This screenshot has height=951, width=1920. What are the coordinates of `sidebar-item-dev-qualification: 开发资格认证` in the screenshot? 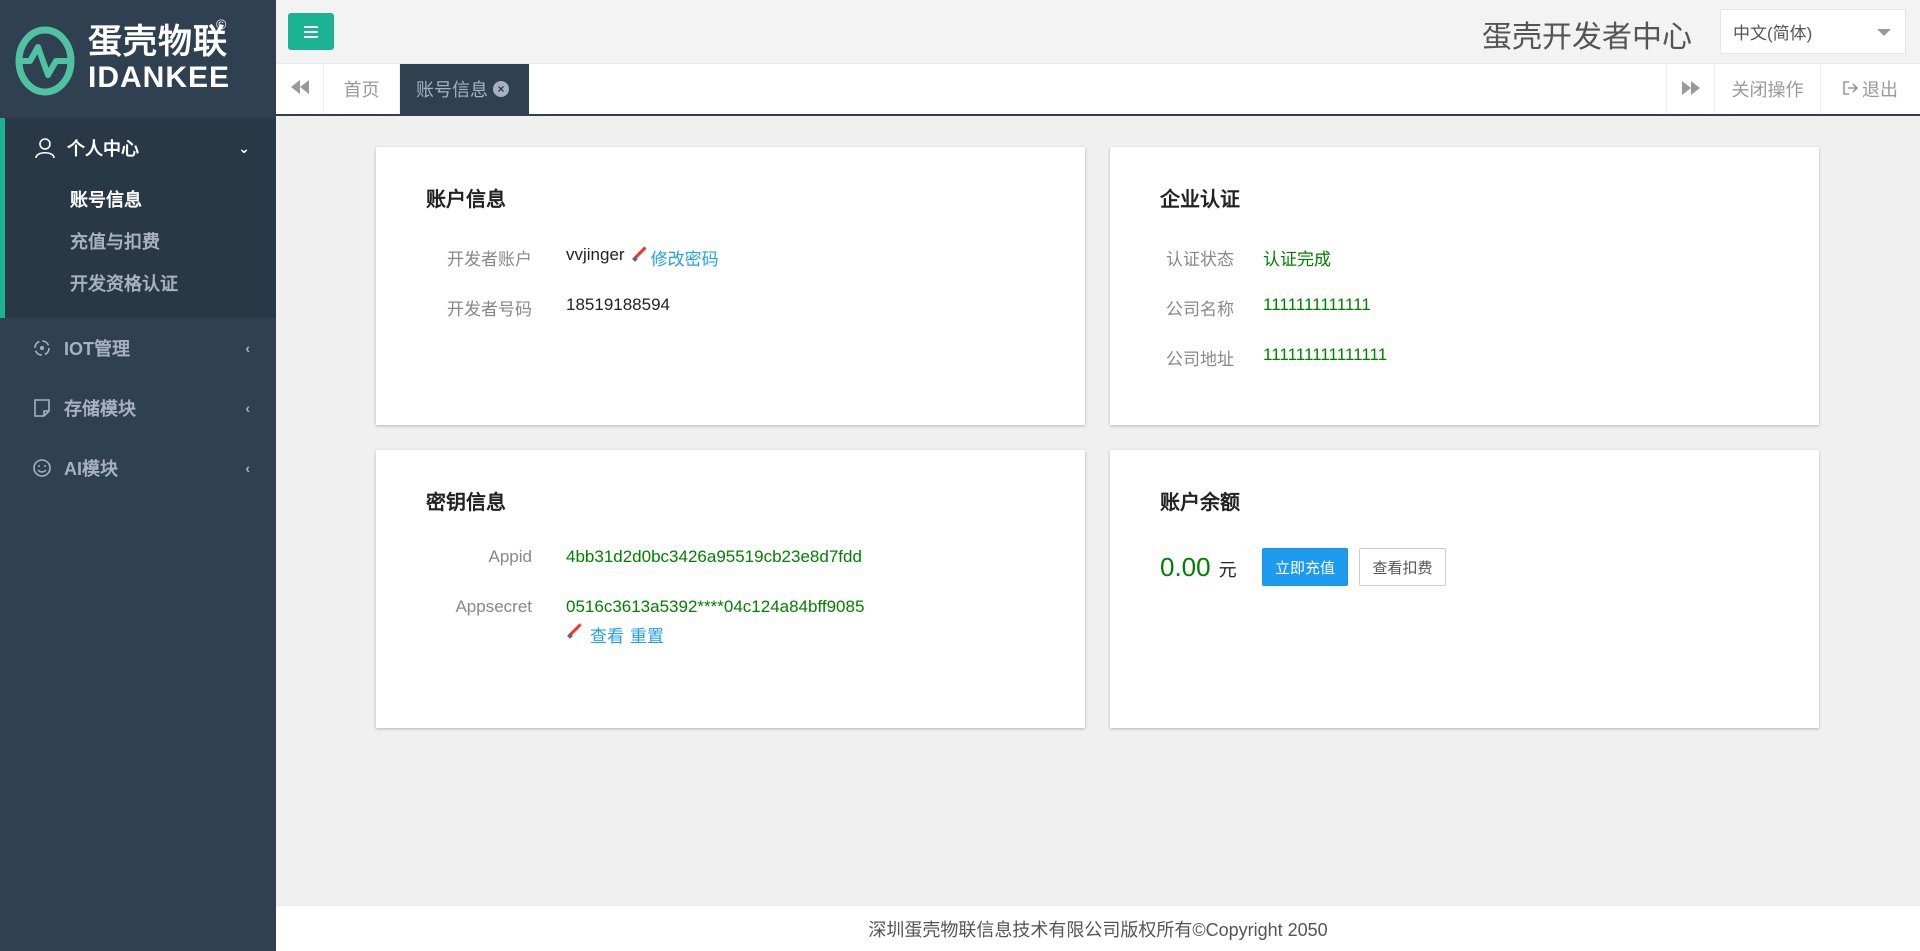 It's located at (140, 283).